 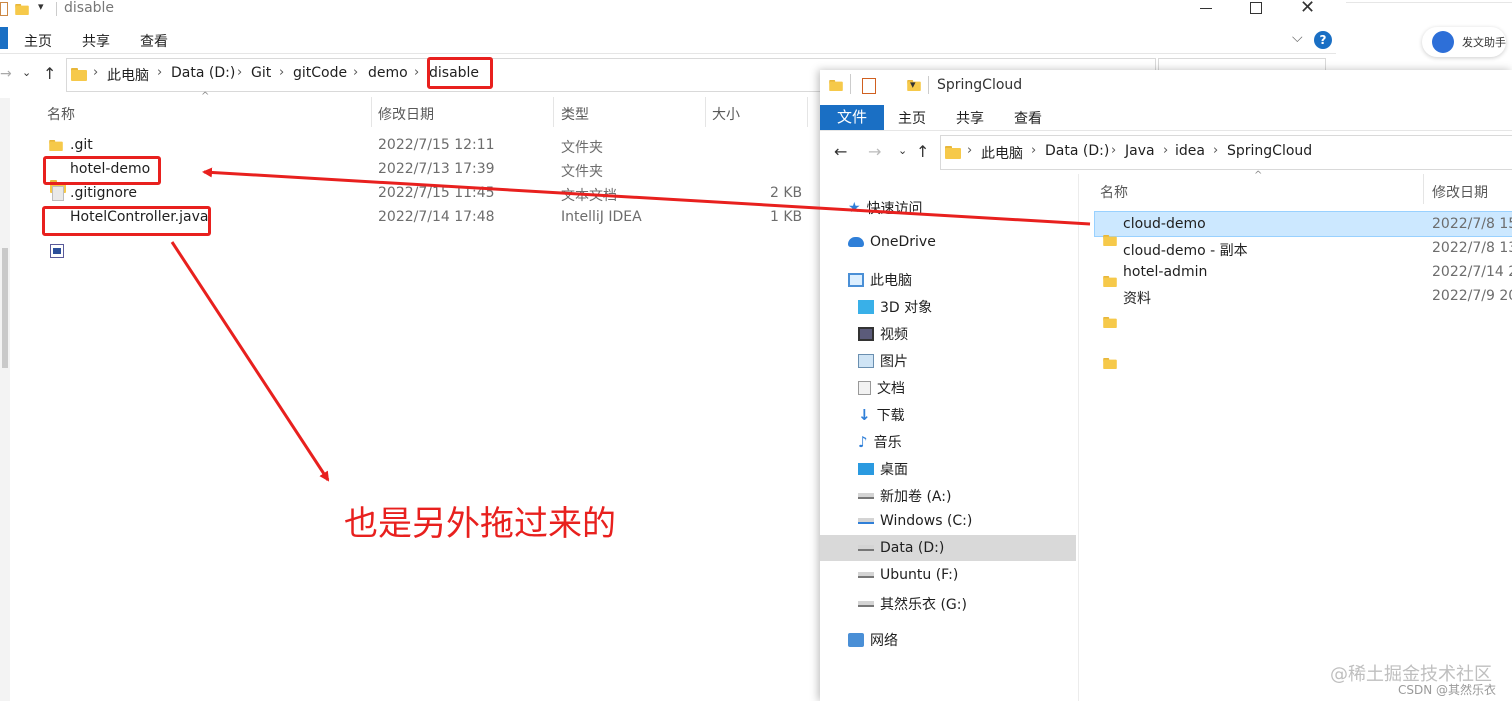 I want to click on drag-arrow, so click(x=646, y=196).